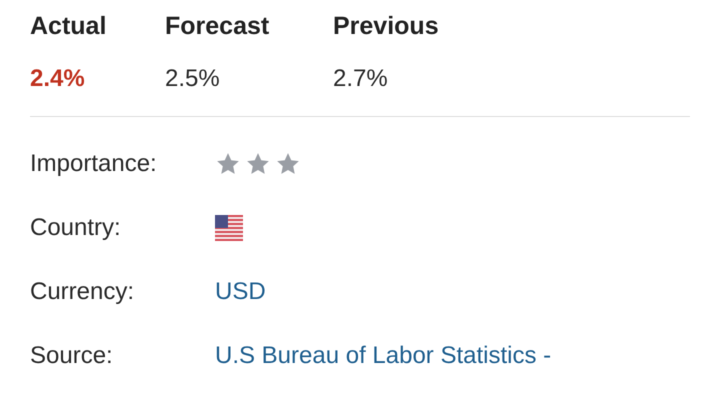  Describe the element at coordinates (58, 79) in the screenshot. I see `stat-value: 2.4%` at that location.